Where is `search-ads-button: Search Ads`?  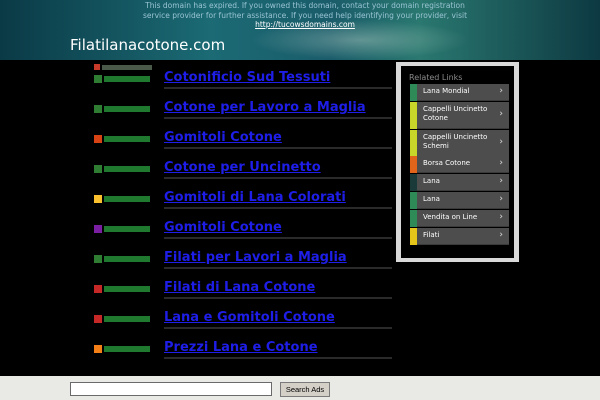 search-ads-button: Search Ads is located at coordinates (305, 389).